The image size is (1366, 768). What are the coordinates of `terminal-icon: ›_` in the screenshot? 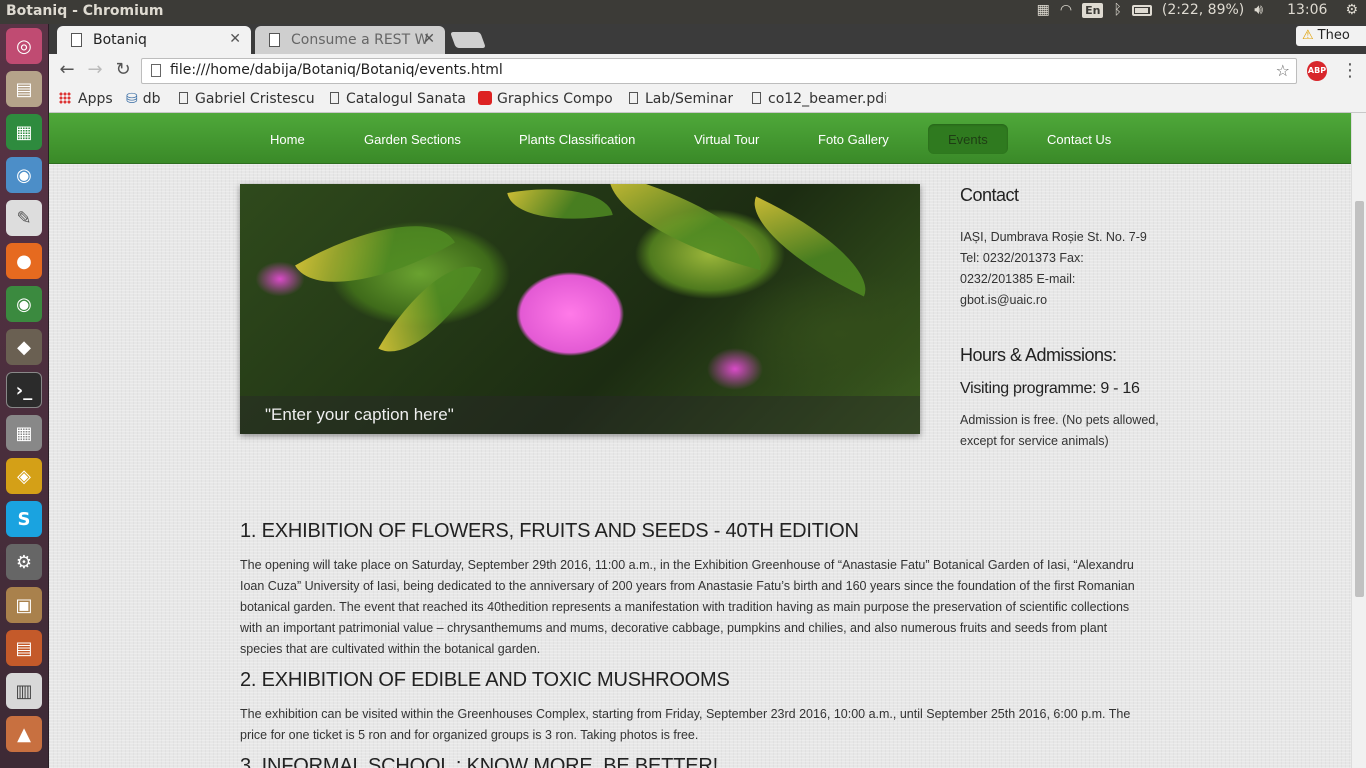 It's located at (24, 390).